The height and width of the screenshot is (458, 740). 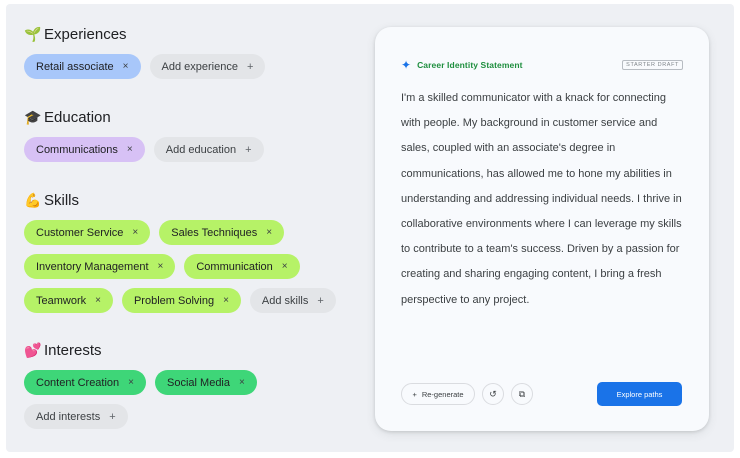 What do you see at coordinates (33, 116) in the screenshot?
I see `graduation-cap-icon: 🎓` at bounding box center [33, 116].